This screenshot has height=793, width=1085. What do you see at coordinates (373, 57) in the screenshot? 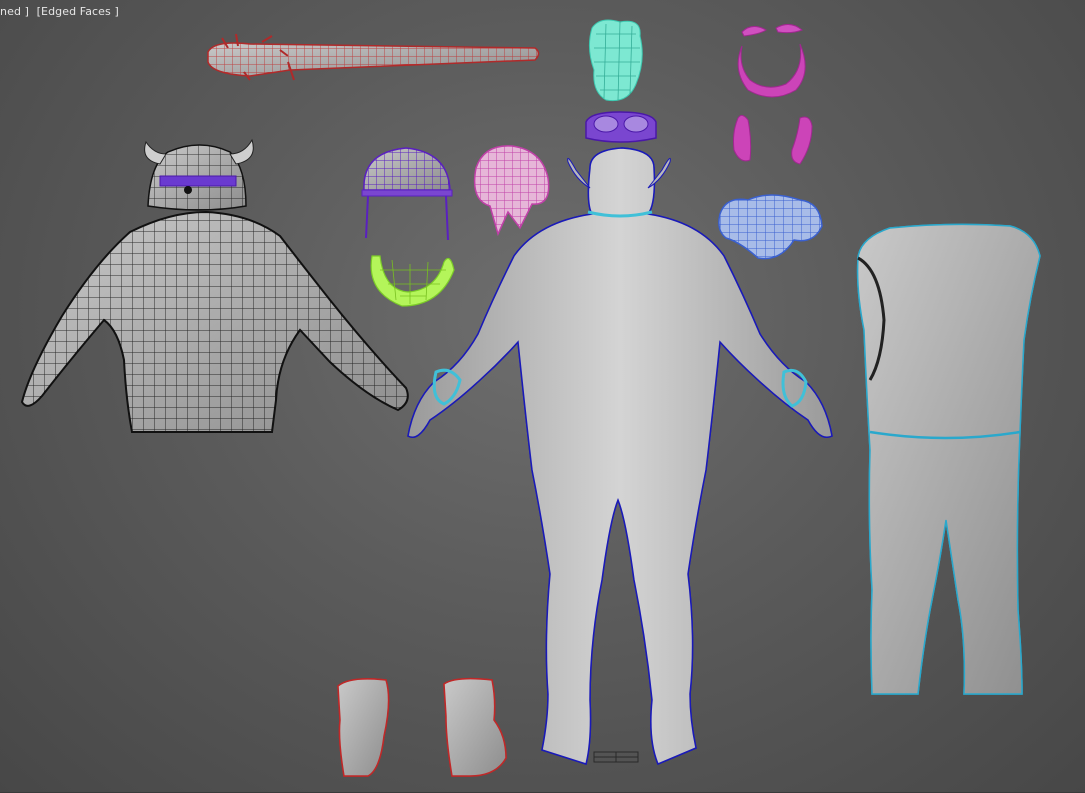
I see `spiked-bat-mesh` at bounding box center [373, 57].